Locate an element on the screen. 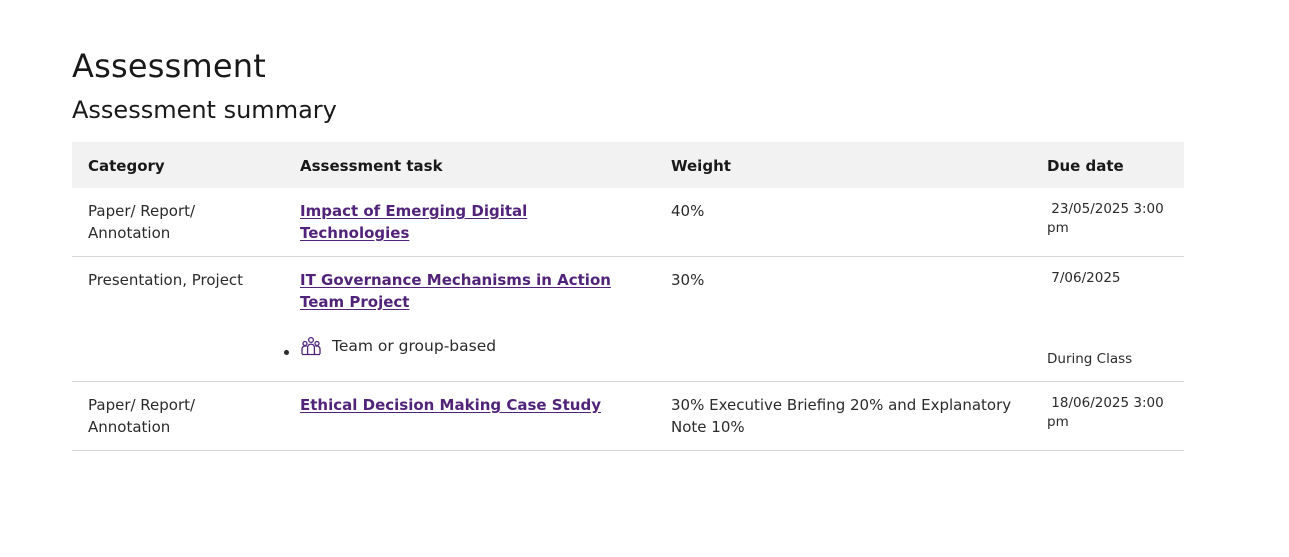 This screenshot has width=1289, height=557. table-header-row: Category Assessment task Weight Due date is located at coordinates (628, 165).